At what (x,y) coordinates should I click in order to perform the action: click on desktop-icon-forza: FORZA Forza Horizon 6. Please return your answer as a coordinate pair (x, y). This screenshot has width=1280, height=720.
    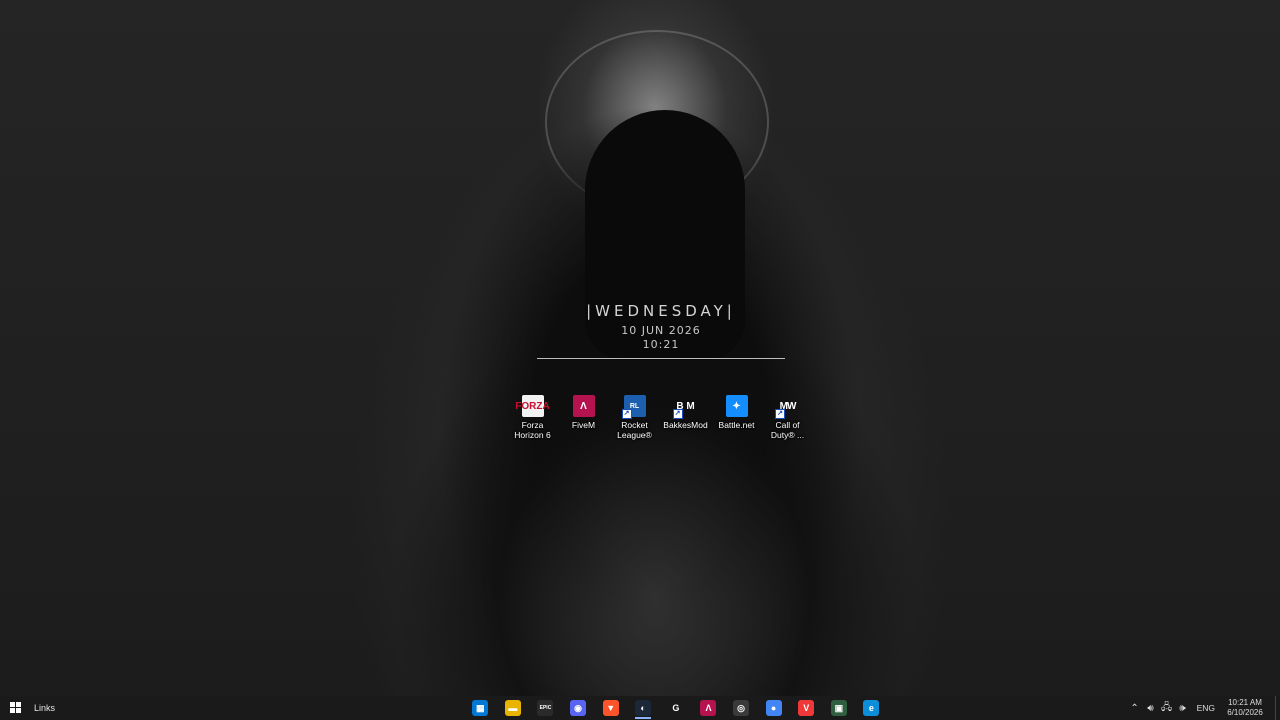
    Looking at the image, I should click on (532, 425).